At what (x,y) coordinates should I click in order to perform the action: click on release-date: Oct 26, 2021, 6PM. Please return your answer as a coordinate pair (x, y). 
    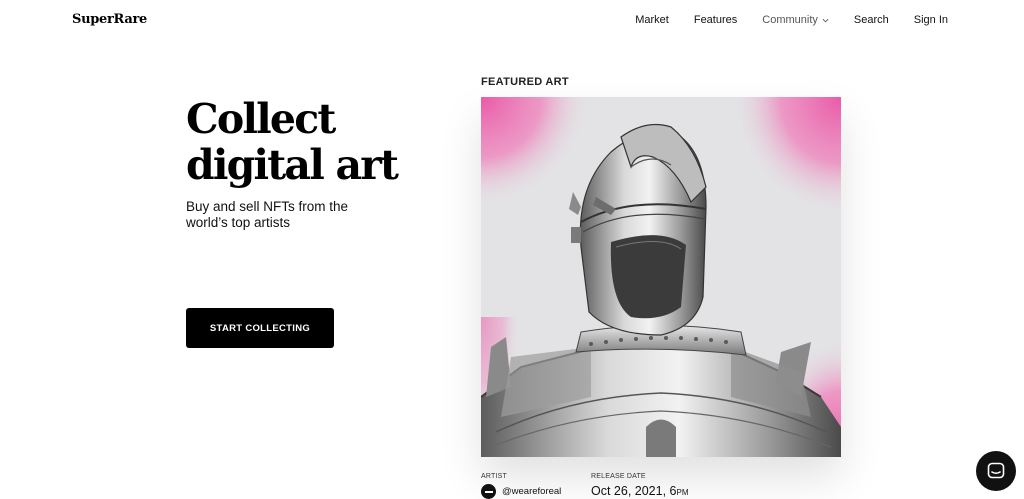
    Looking at the image, I should click on (639, 491).